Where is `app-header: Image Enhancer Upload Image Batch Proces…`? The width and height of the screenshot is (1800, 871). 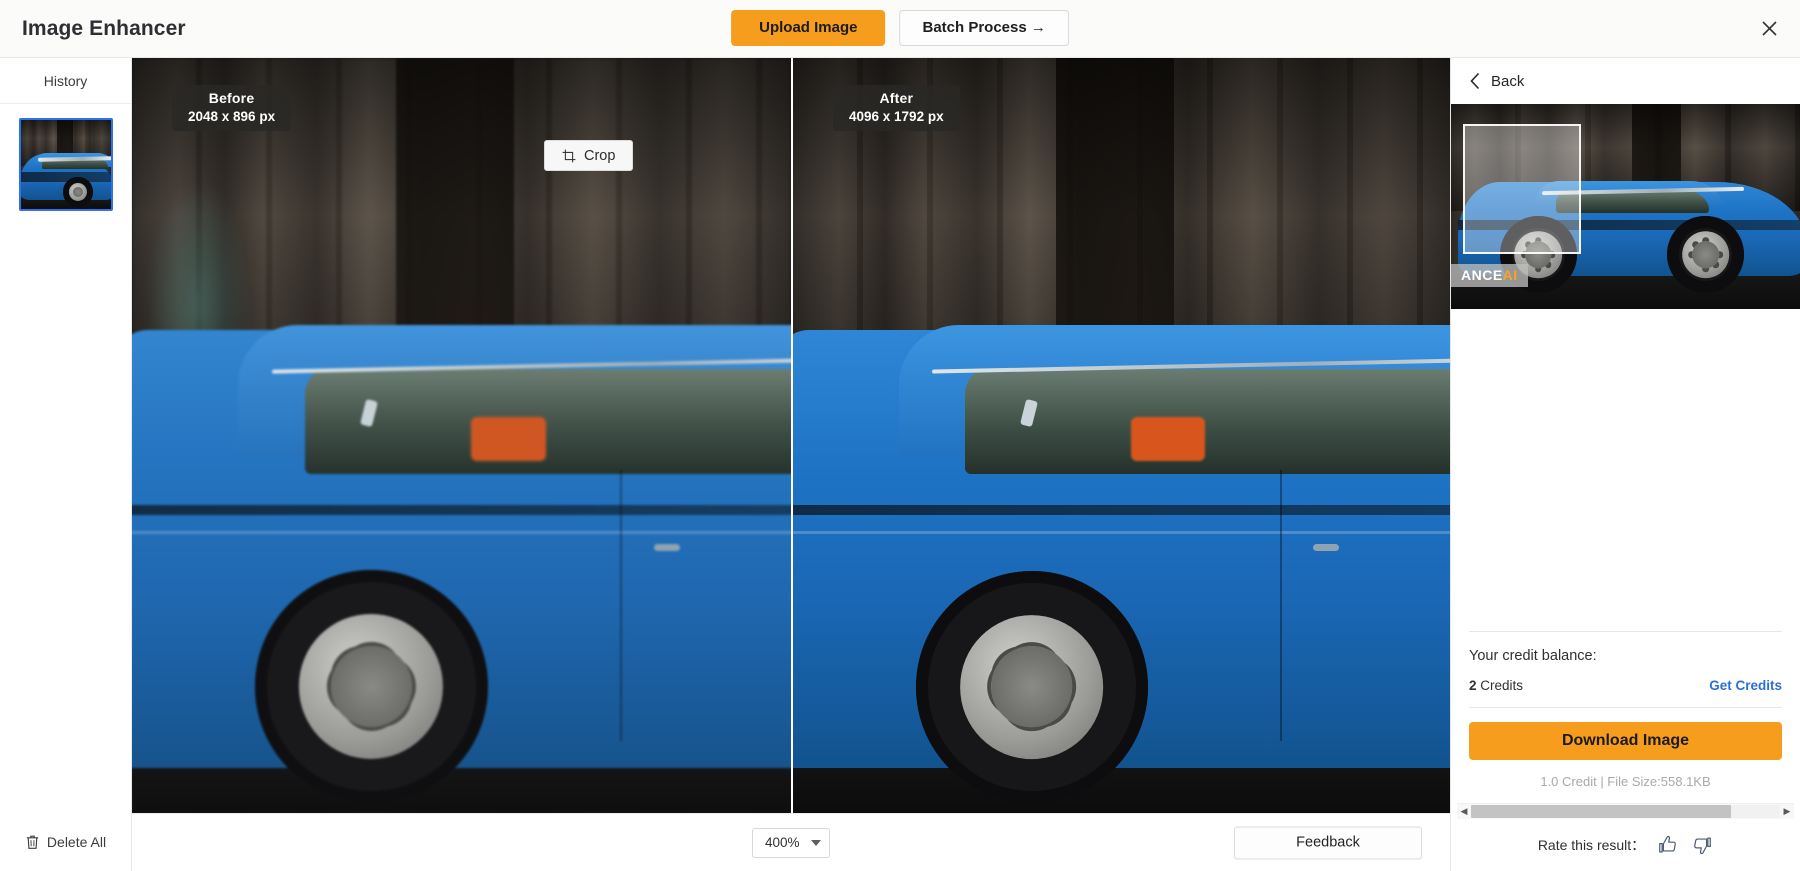
app-header: Image Enhancer Upload Image Batch Proces… is located at coordinates (900, 29).